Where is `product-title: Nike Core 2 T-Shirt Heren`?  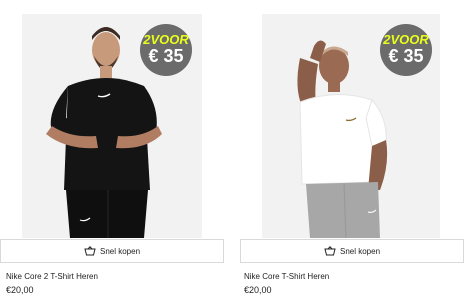 product-title: Nike Core 2 T-Shirt Heren is located at coordinates (52, 276).